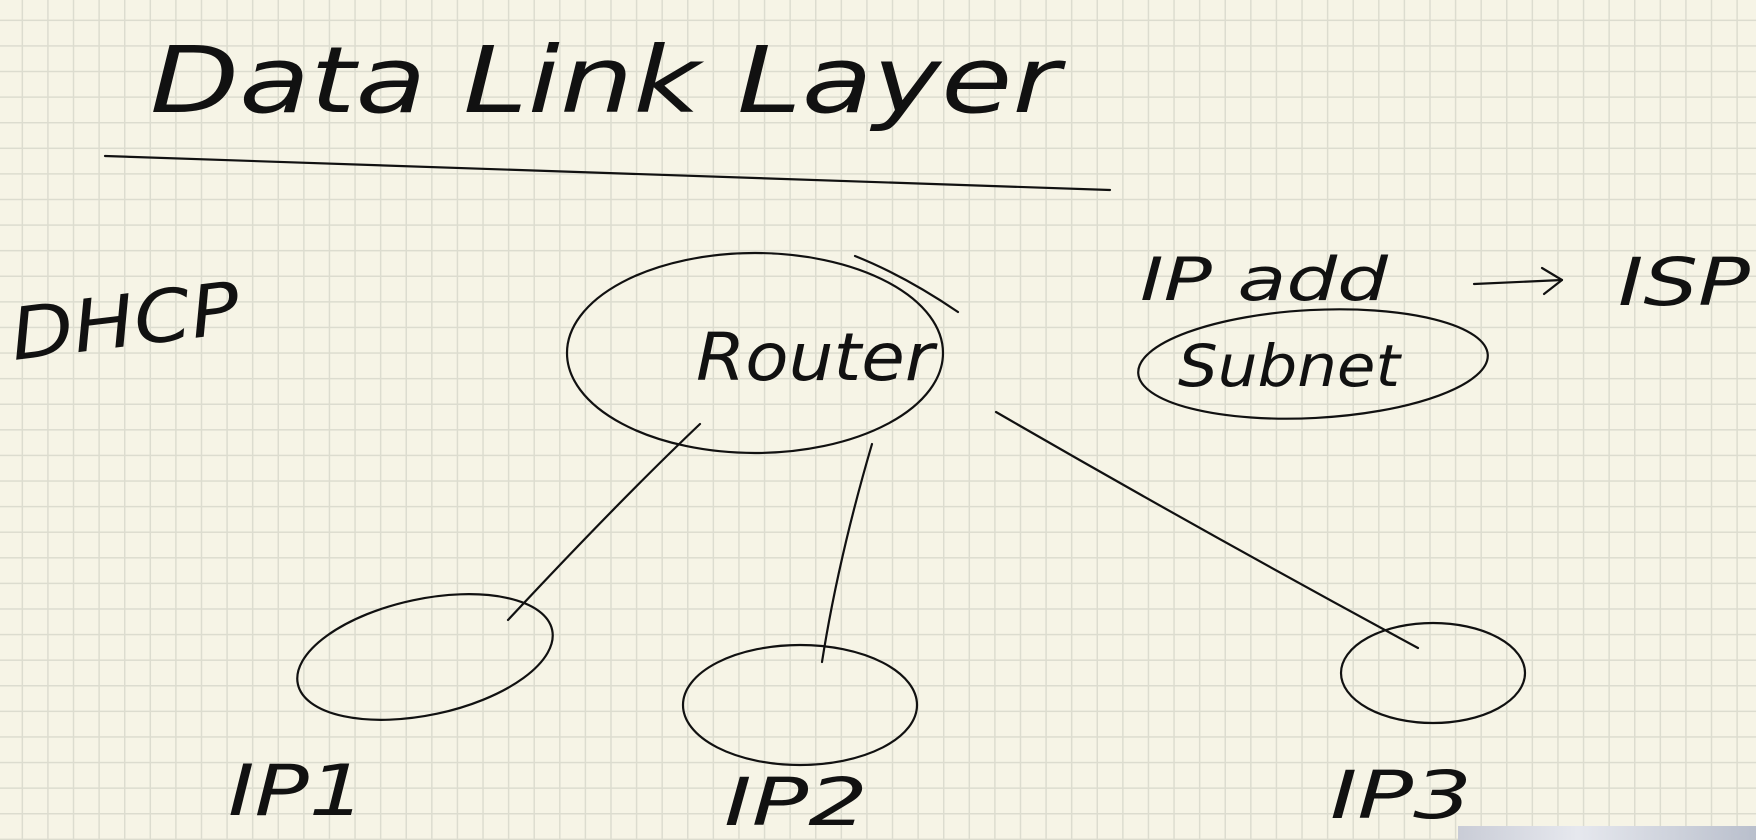  I want to click on isp-label: ISP, so click(1684, 282).